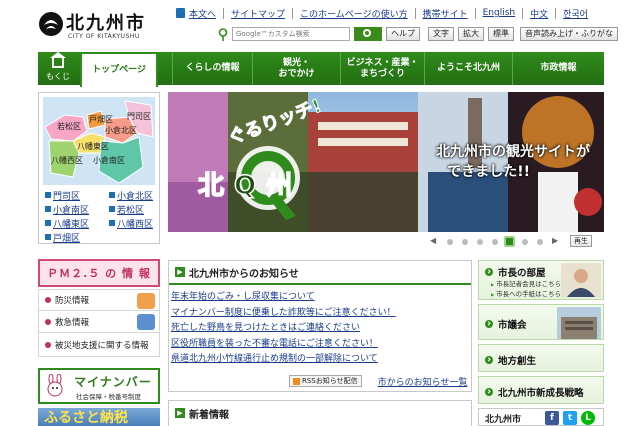 Image resolution: width=640 pixels, height=426 pixels. I want to click on slider-play-button: 再生, so click(581, 241).